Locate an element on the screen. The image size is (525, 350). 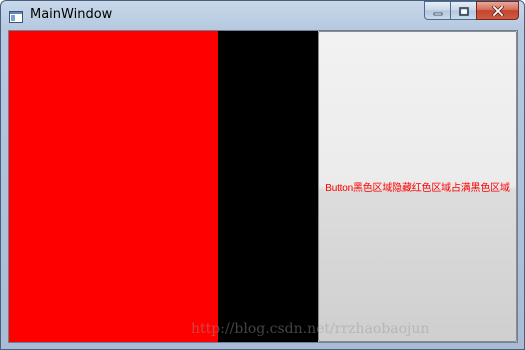
minimize-icon is located at coordinates (438, 10).